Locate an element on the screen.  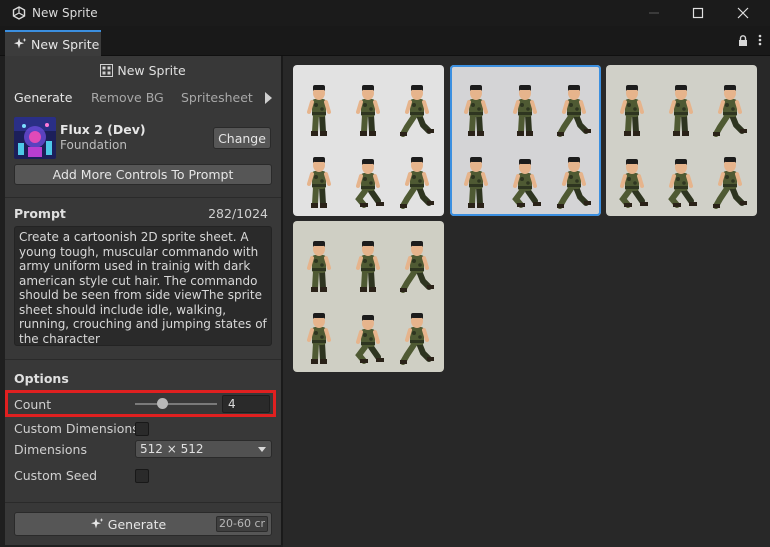
subtab-spritesheet: Spritesheet is located at coordinates (217, 97).